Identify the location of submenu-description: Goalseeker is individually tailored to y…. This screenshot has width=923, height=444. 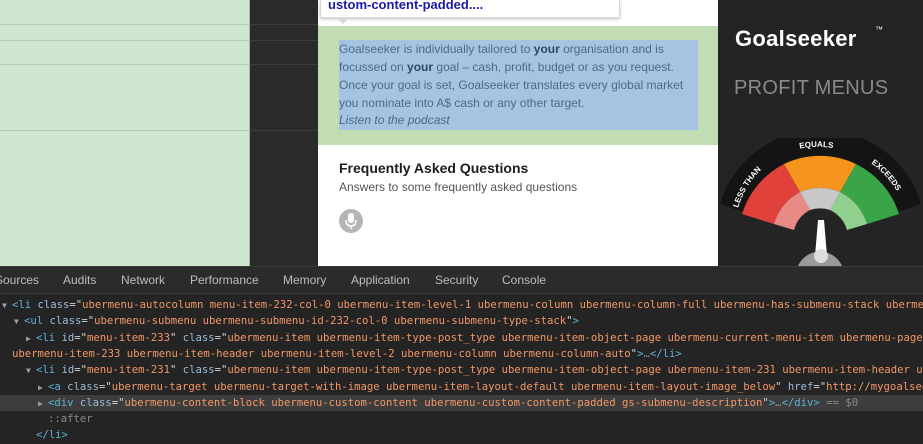
(520, 76).